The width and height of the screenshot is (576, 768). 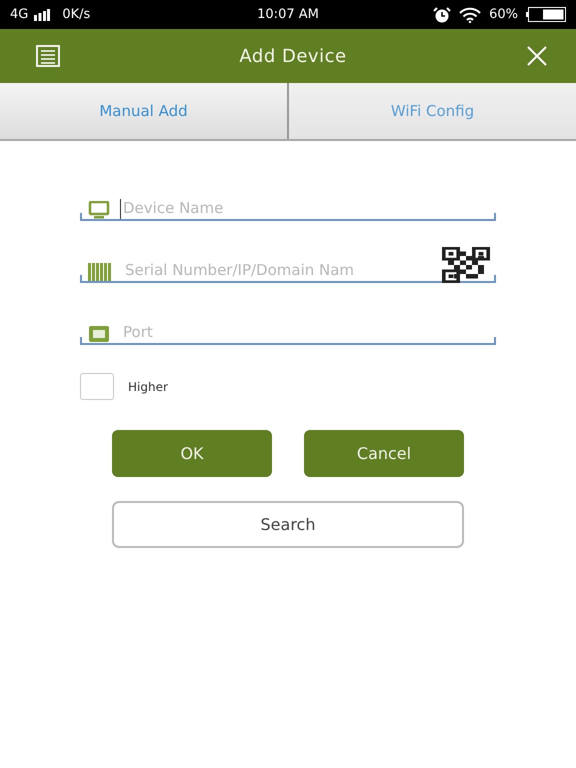 What do you see at coordinates (384, 453) in the screenshot?
I see `action-button: Cancel` at bounding box center [384, 453].